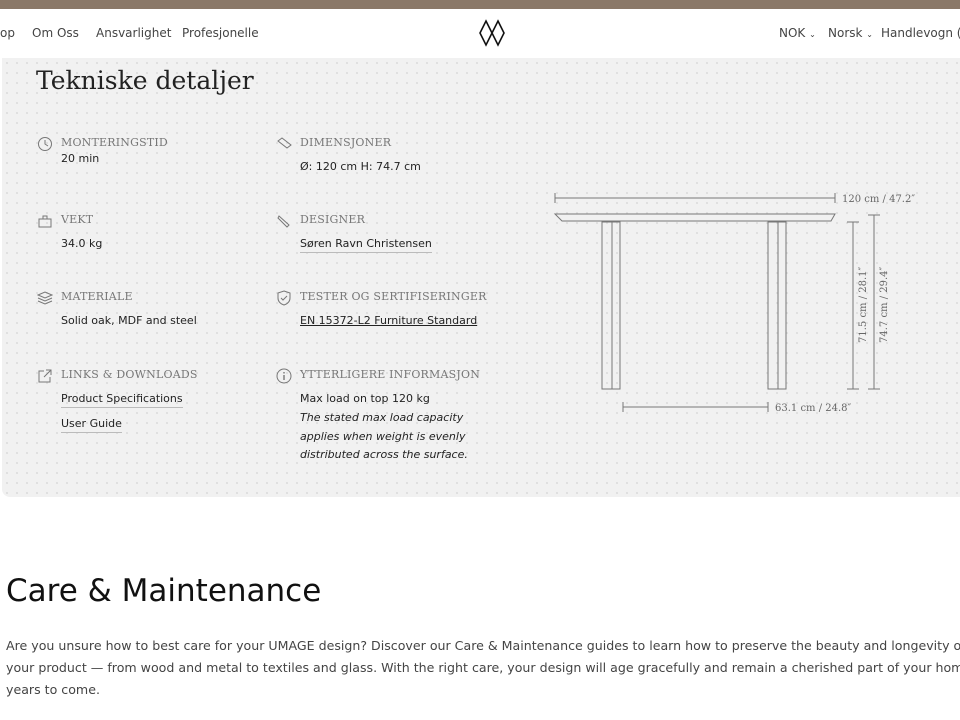 The image size is (960, 720). Describe the element at coordinates (878, 199) in the screenshot. I see `width-dimension-label: 120 cm / 47.2″` at that location.